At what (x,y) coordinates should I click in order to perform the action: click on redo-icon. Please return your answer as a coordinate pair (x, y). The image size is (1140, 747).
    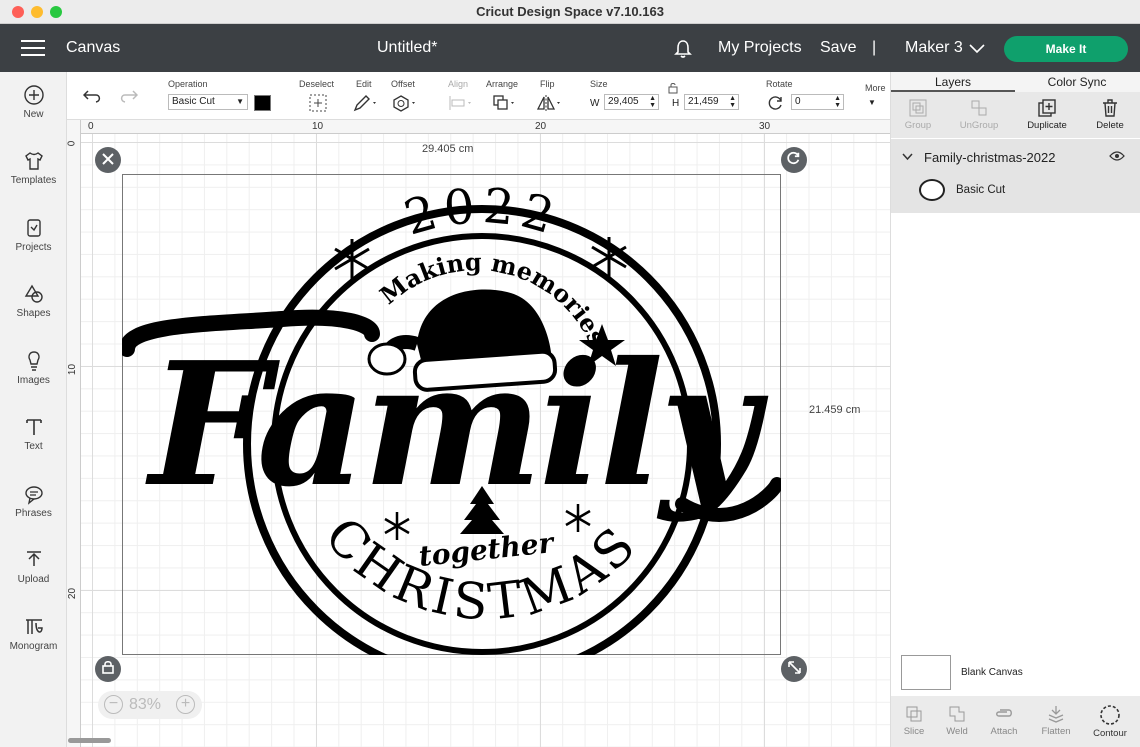
    Looking at the image, I should click on (128, 96).